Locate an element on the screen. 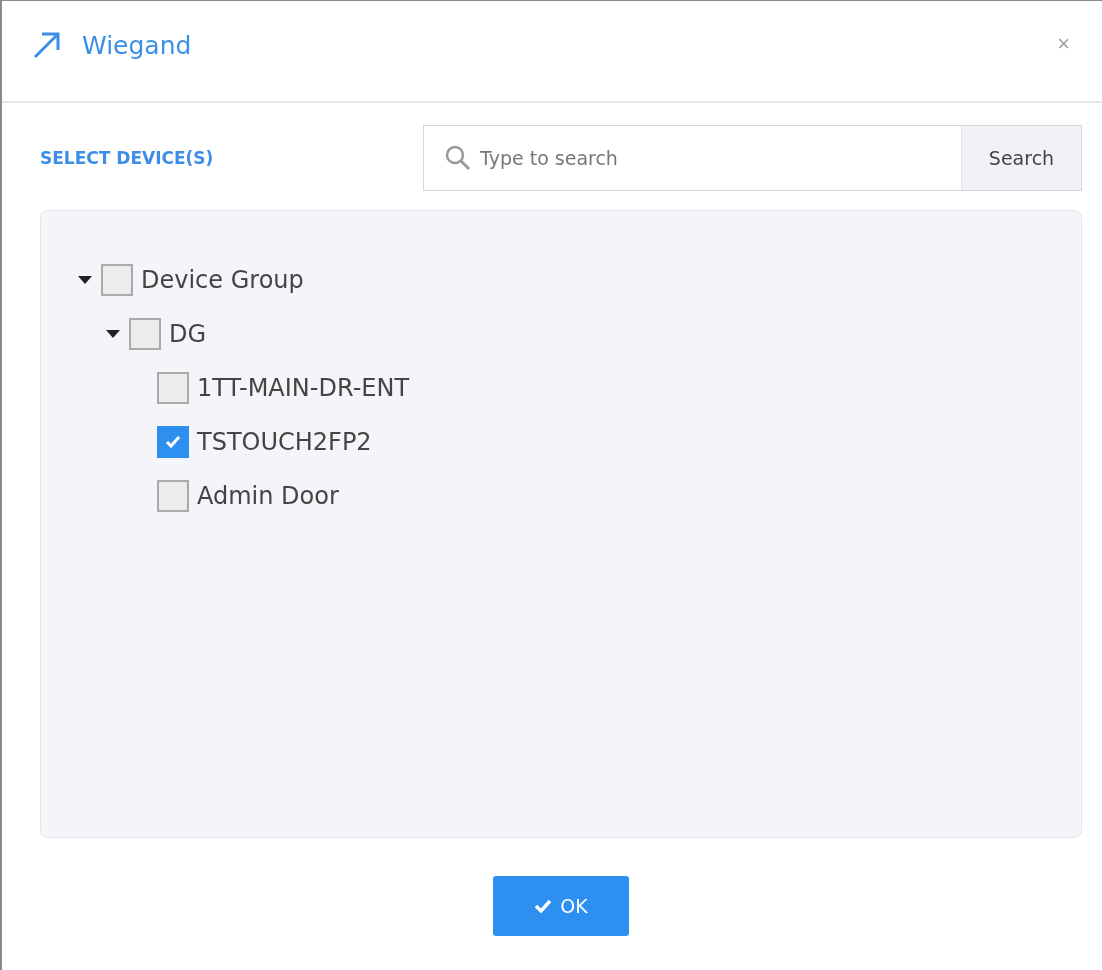 Image resolution: width=1102 pixels, height=970 pixels. tree-item-label: TSTOUCH2FP2 is located at coordinates (284, 442).